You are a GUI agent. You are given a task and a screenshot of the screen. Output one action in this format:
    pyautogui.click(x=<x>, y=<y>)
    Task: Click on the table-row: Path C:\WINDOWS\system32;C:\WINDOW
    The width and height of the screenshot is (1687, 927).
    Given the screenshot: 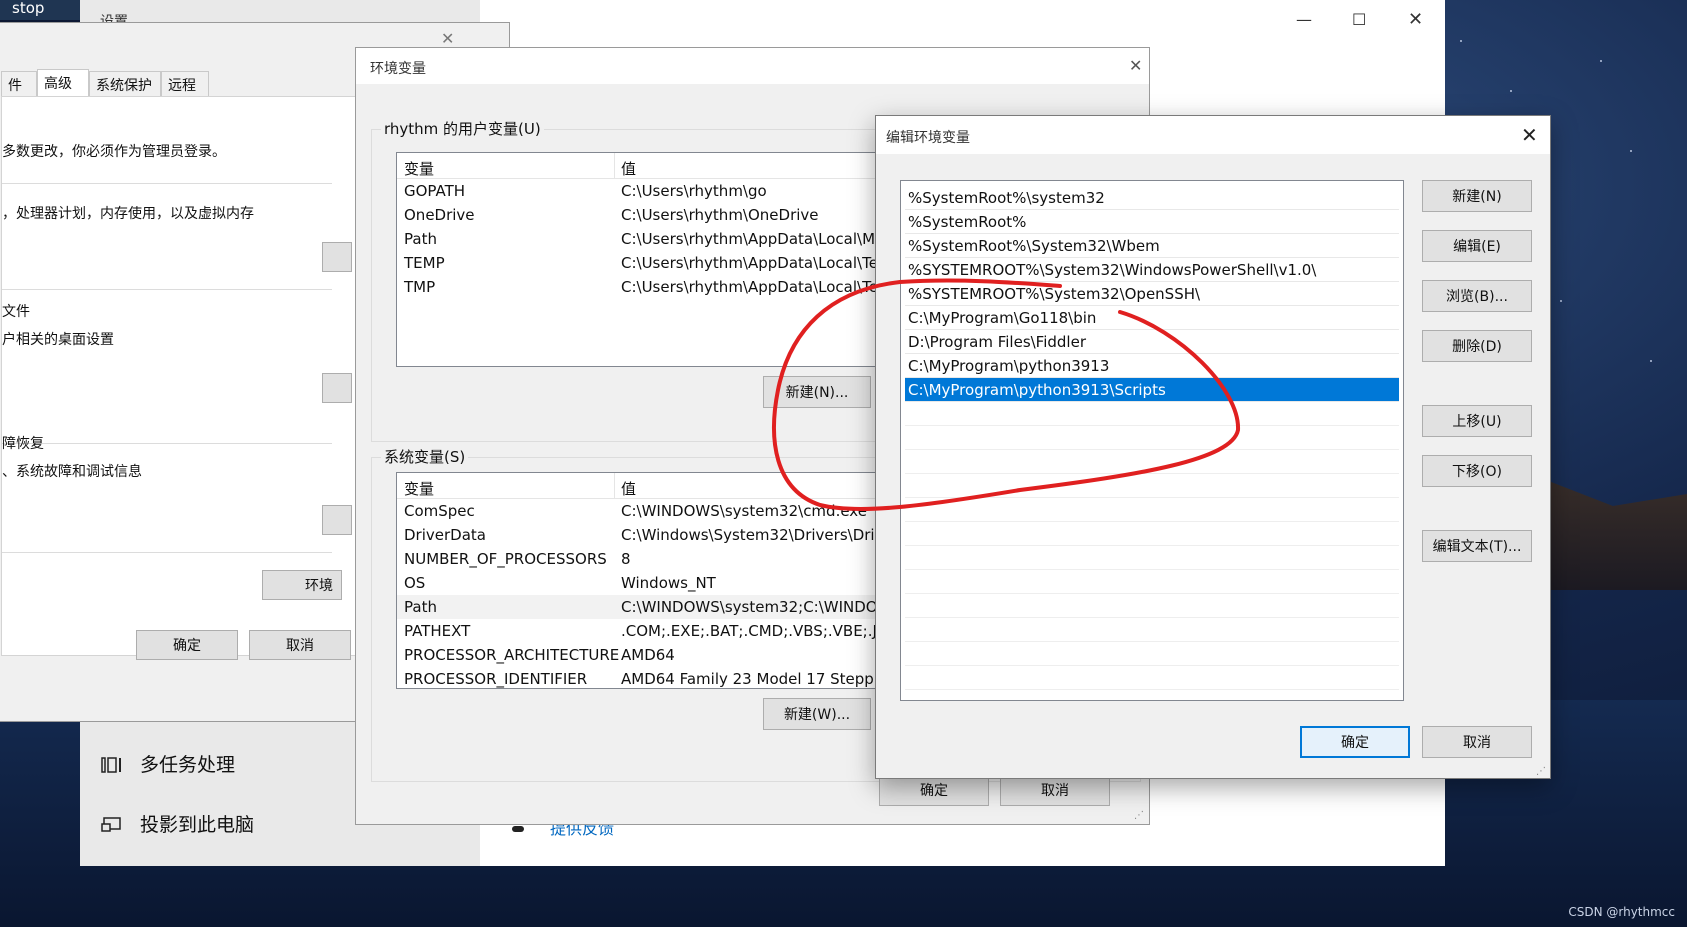 What is the action you would take?
    pyautogui.click(x=636, y=607)
    